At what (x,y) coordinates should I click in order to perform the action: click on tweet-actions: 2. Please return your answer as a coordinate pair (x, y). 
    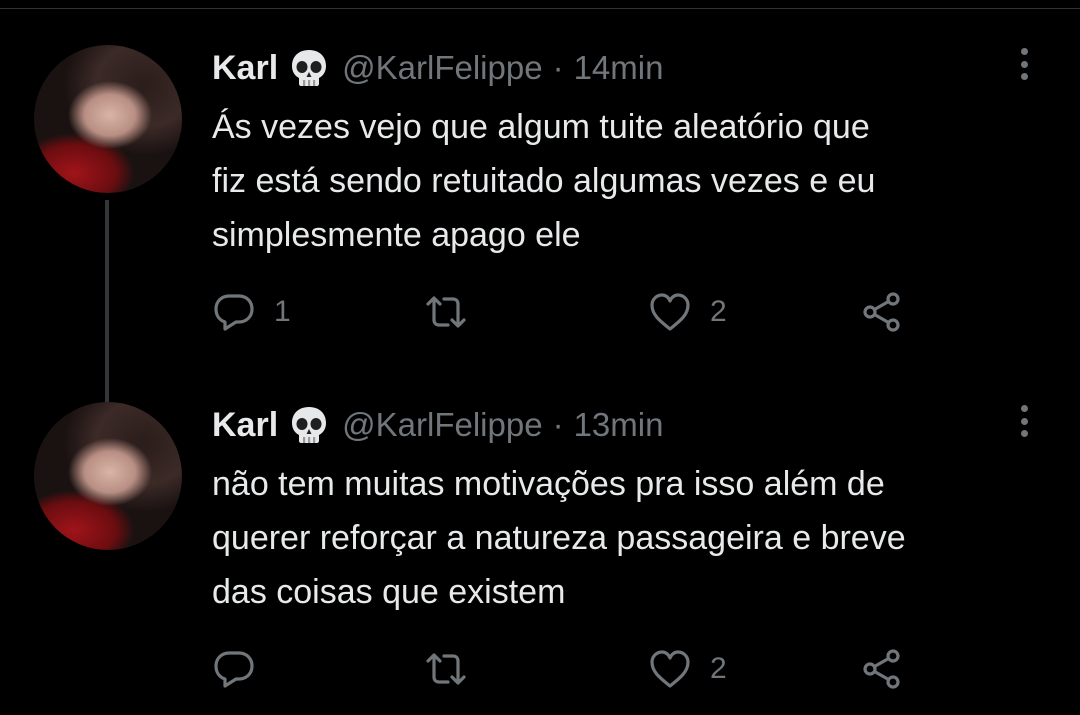
    Looking at the image, I should click on (572, 669).